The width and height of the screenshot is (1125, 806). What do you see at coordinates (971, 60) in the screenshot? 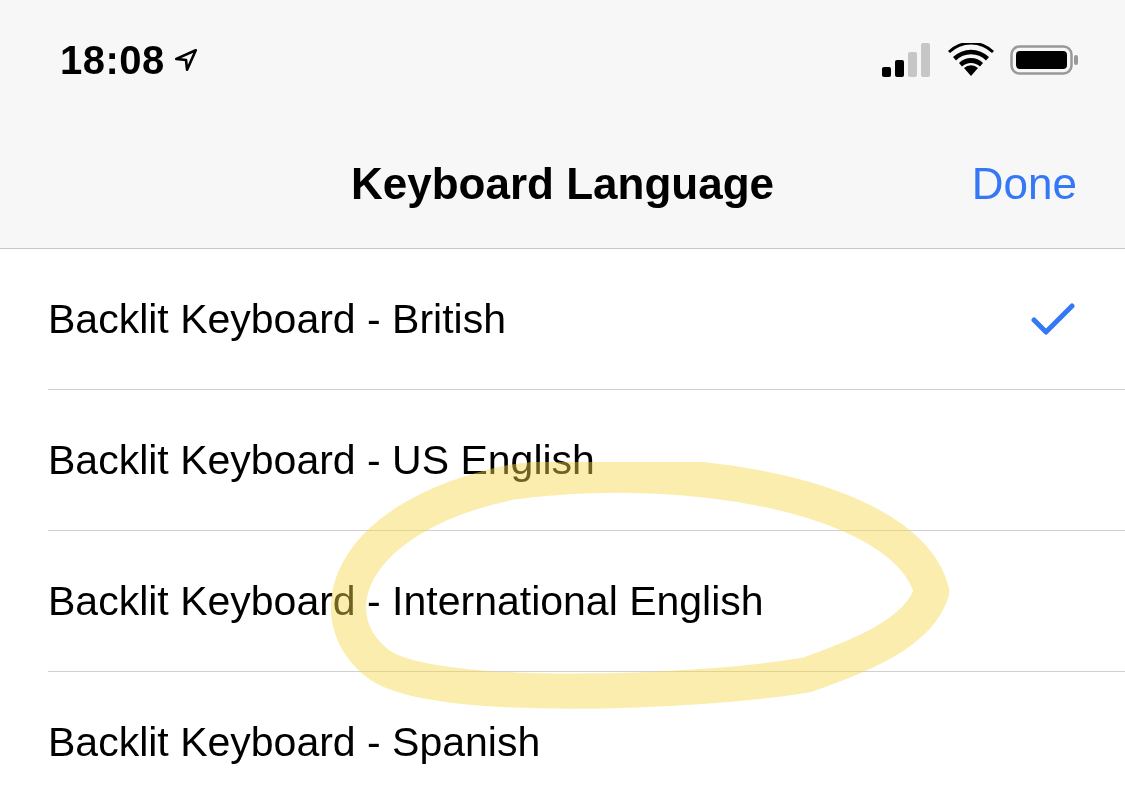
I see `wifi-icon` at bounding box center [971, 60].